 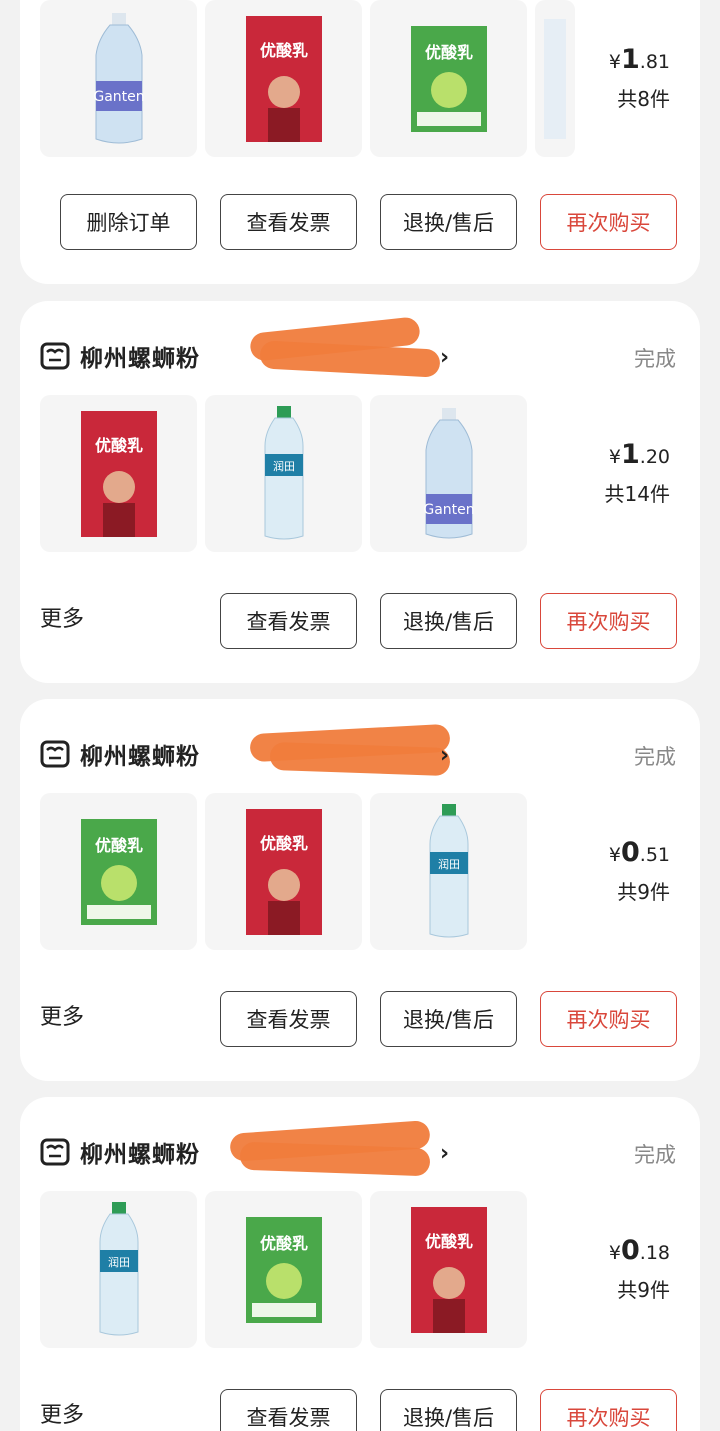 I want to click on product-thumbnails: 优酸乳 优酸乳 润田, so click(x=287, y=871).